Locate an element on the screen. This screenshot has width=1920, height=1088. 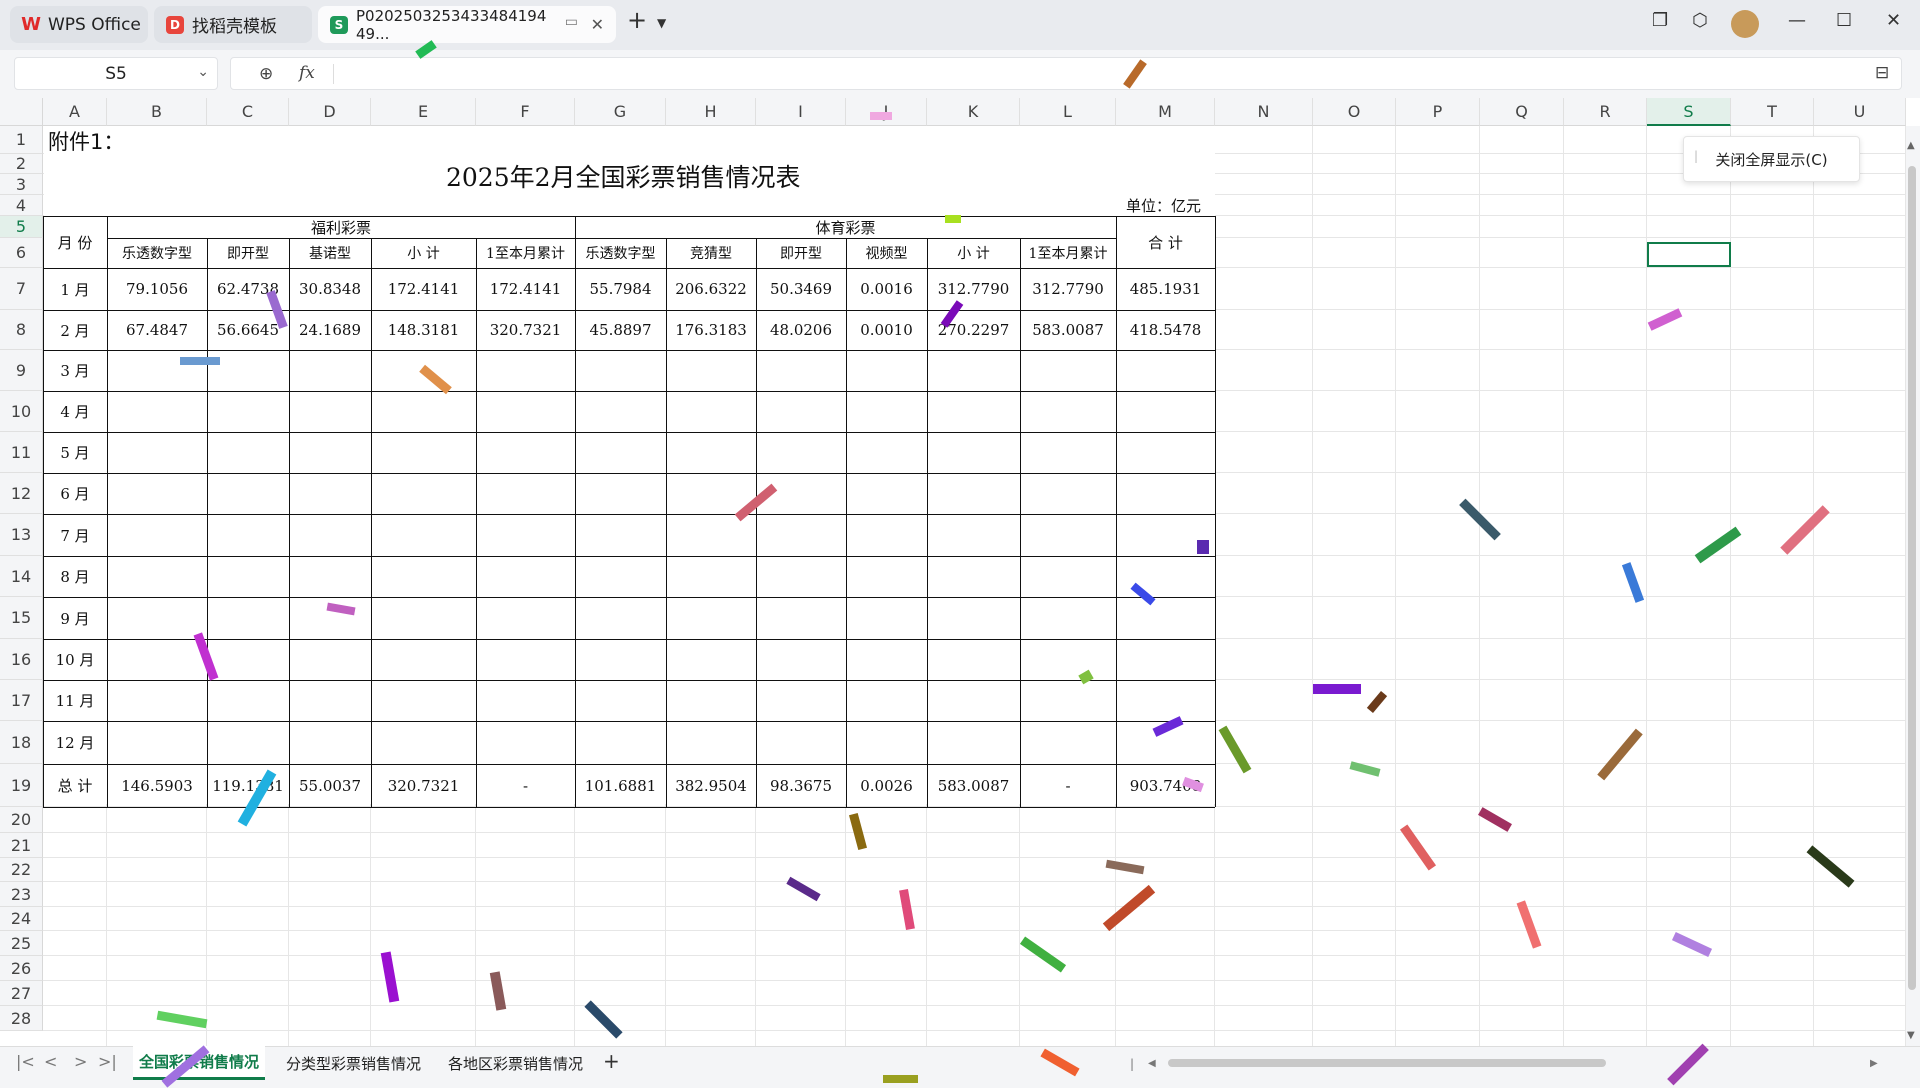
row-header: 10 is located at coordinates (21, 411).